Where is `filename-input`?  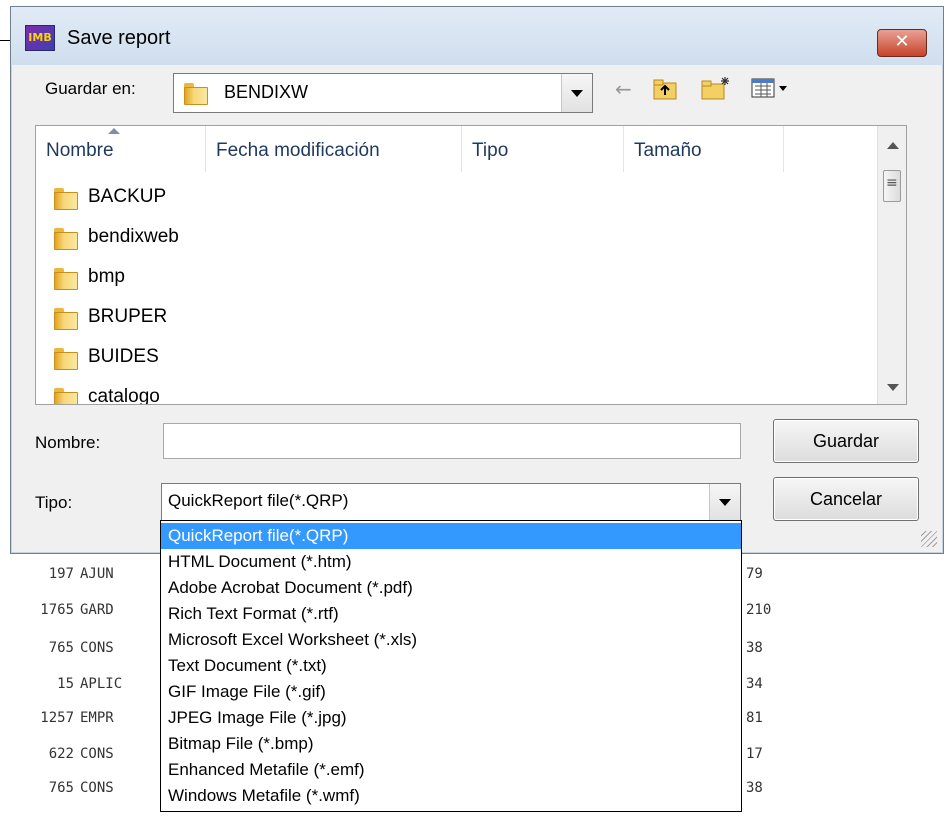 filename-input is located at coordinates (452, 441).